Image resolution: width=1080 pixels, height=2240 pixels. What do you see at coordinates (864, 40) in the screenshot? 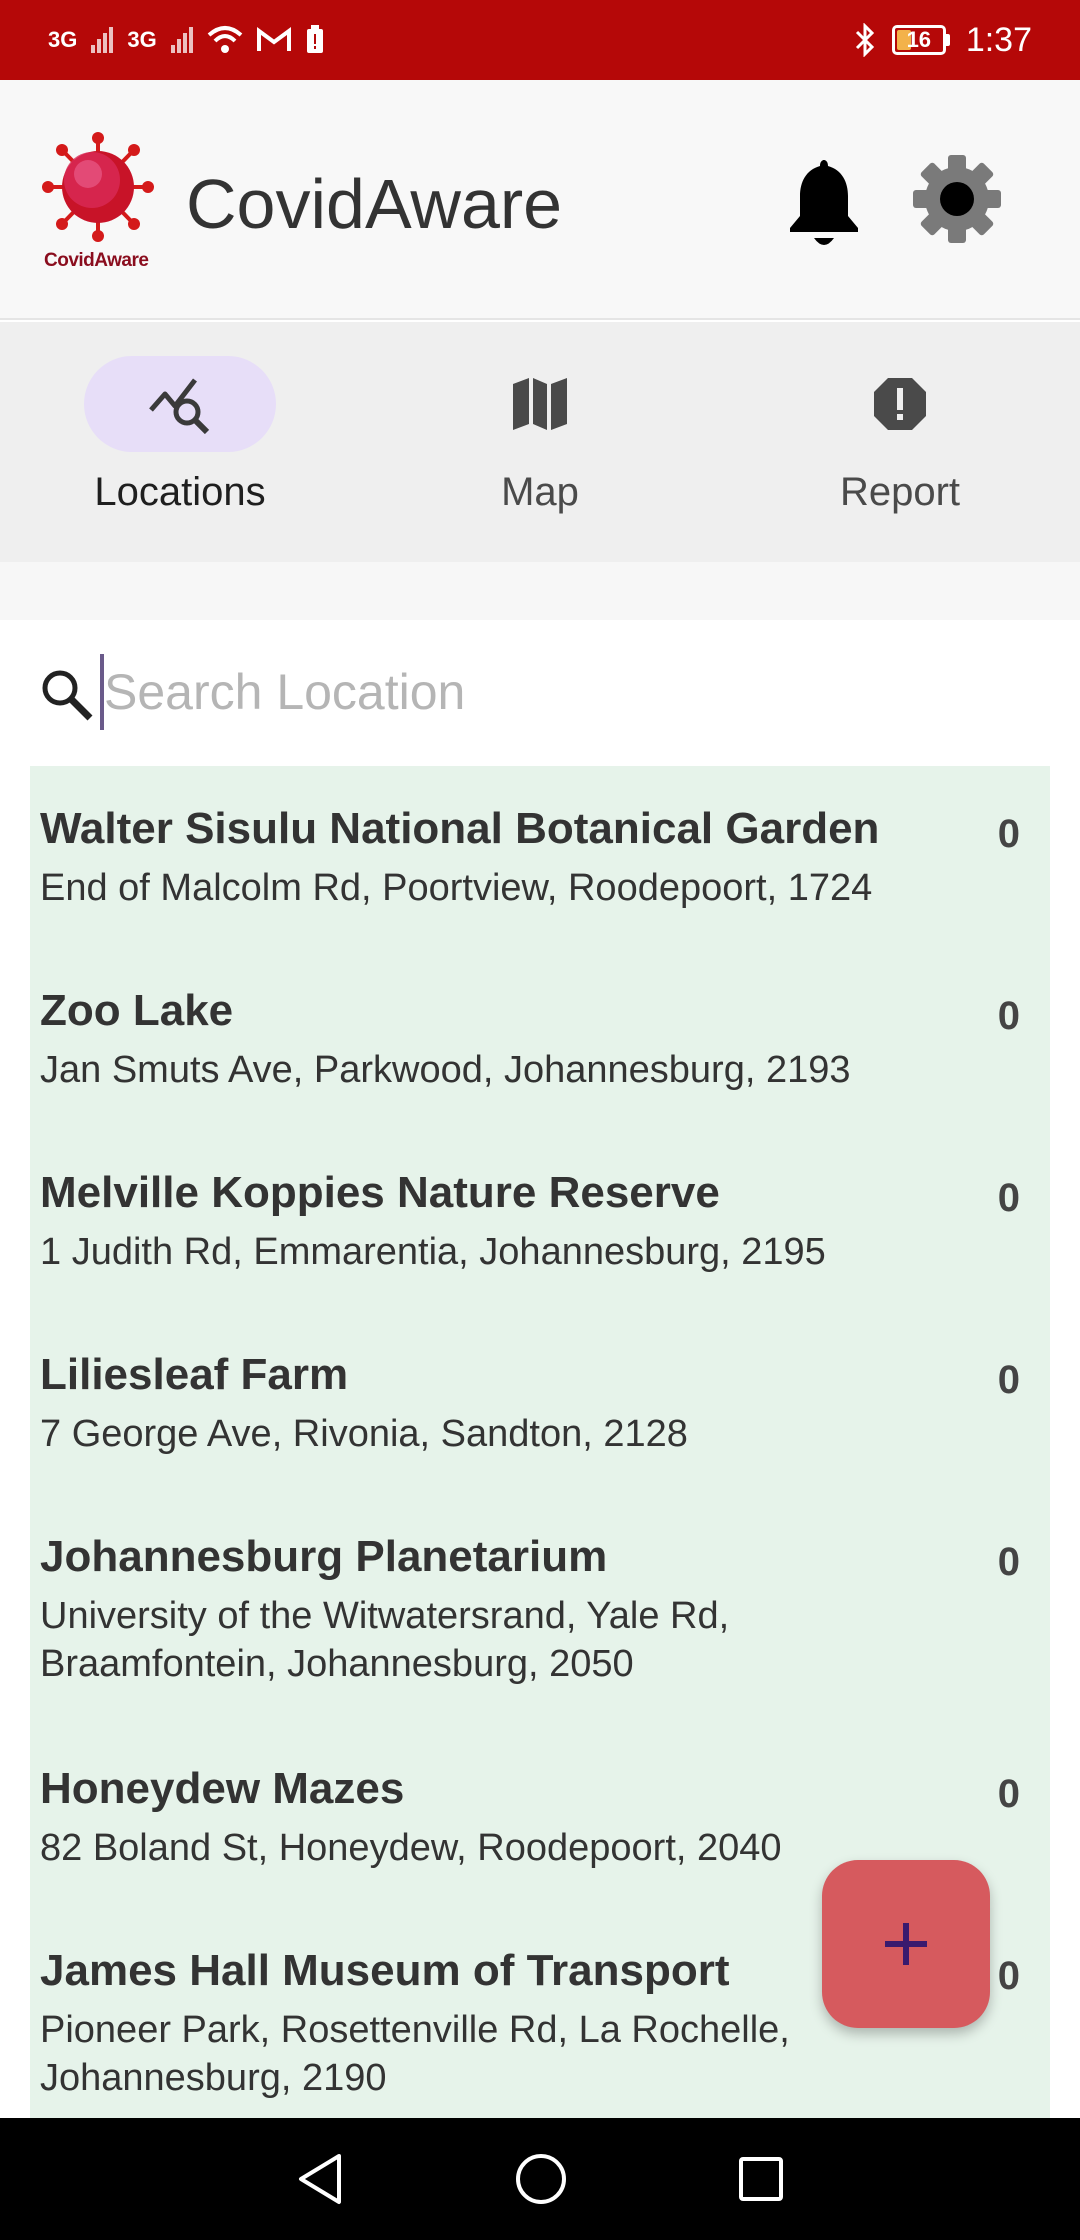
I see `bluetooth-icon` at bounding box center [864, 40].